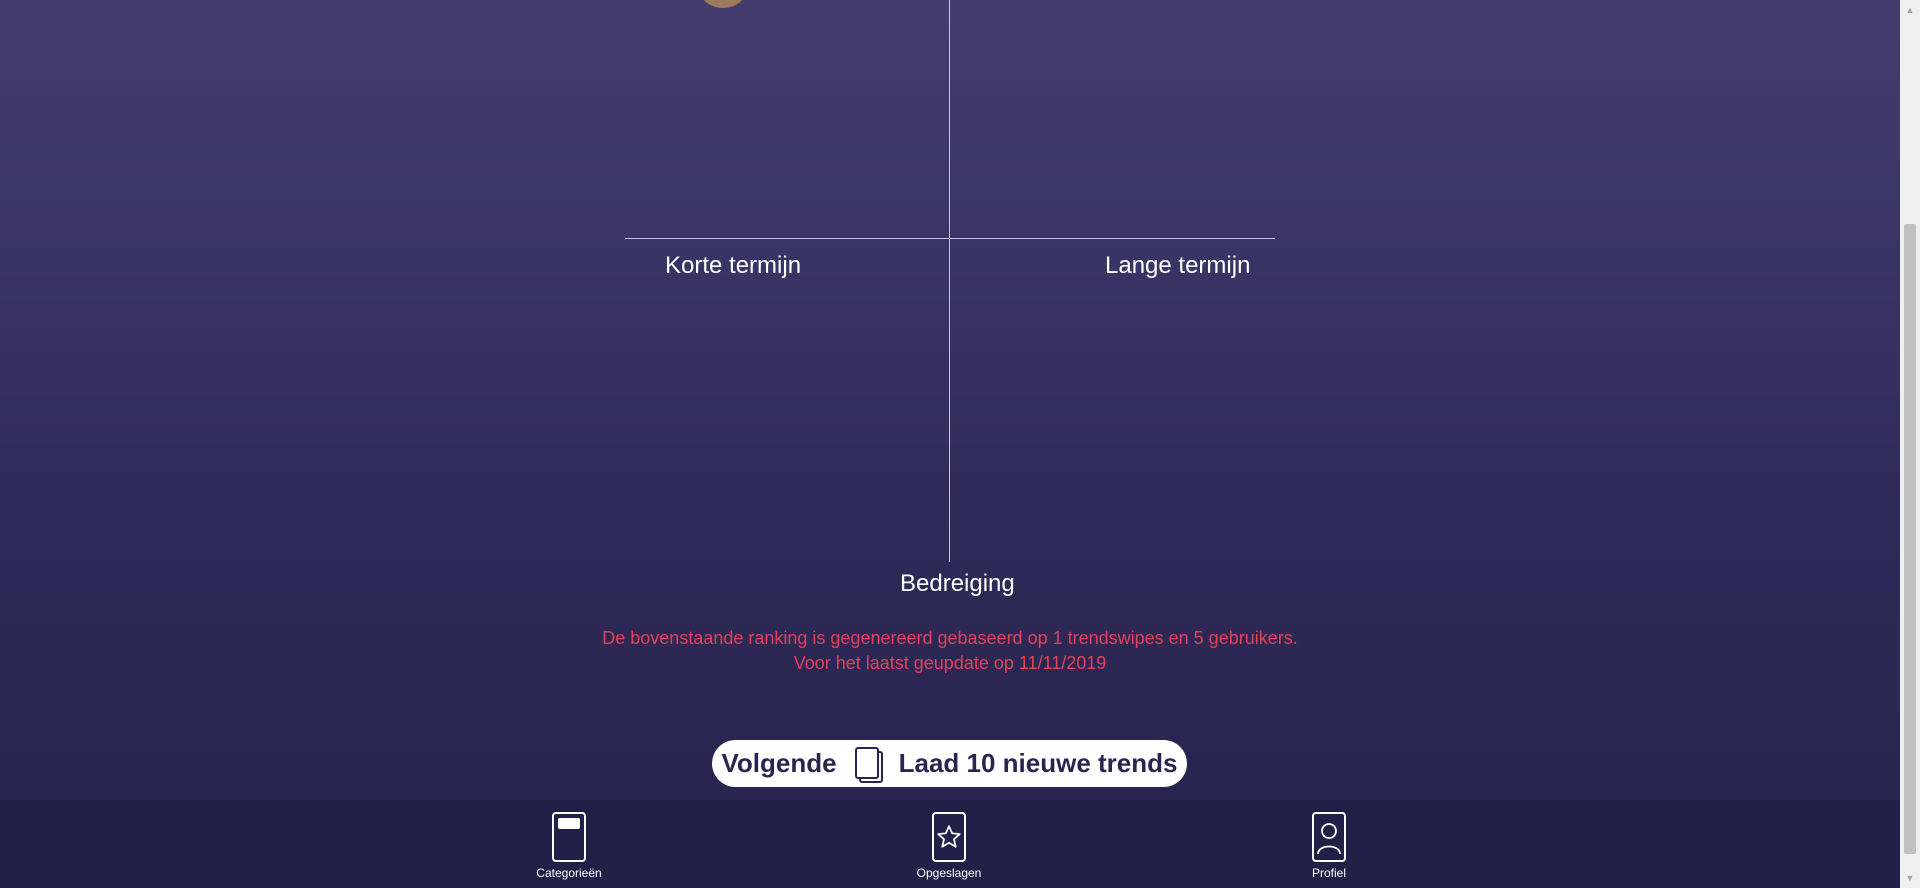 The width and height of the screenshot is (1920, 888). I want to click on nav-item-profile: Profiel, so click(1329, 846).